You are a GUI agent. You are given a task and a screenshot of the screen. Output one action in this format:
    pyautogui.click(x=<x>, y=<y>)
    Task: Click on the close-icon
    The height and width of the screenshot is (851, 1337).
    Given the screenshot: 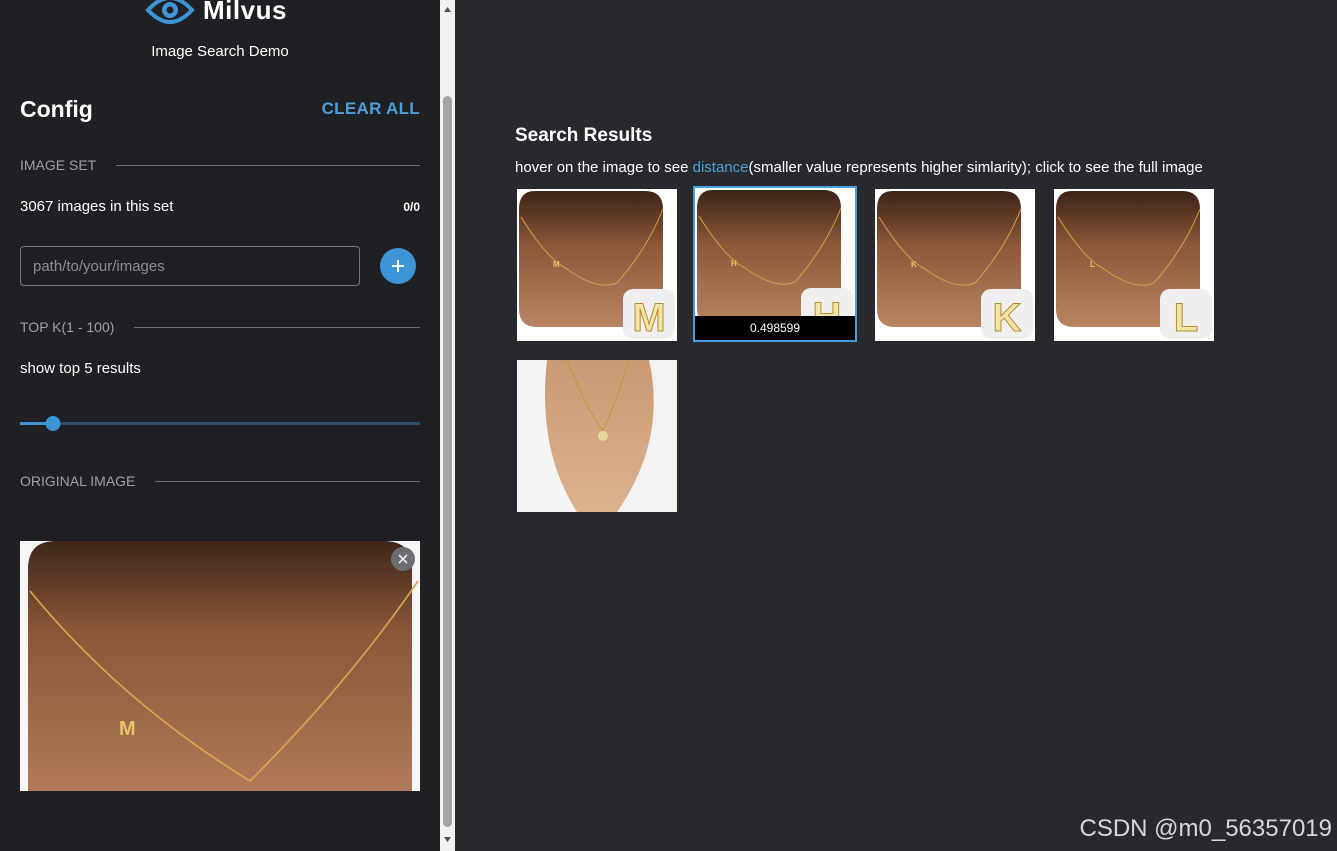 What is the action you would take?
    pyautogui.click(x=403, y=559)
    